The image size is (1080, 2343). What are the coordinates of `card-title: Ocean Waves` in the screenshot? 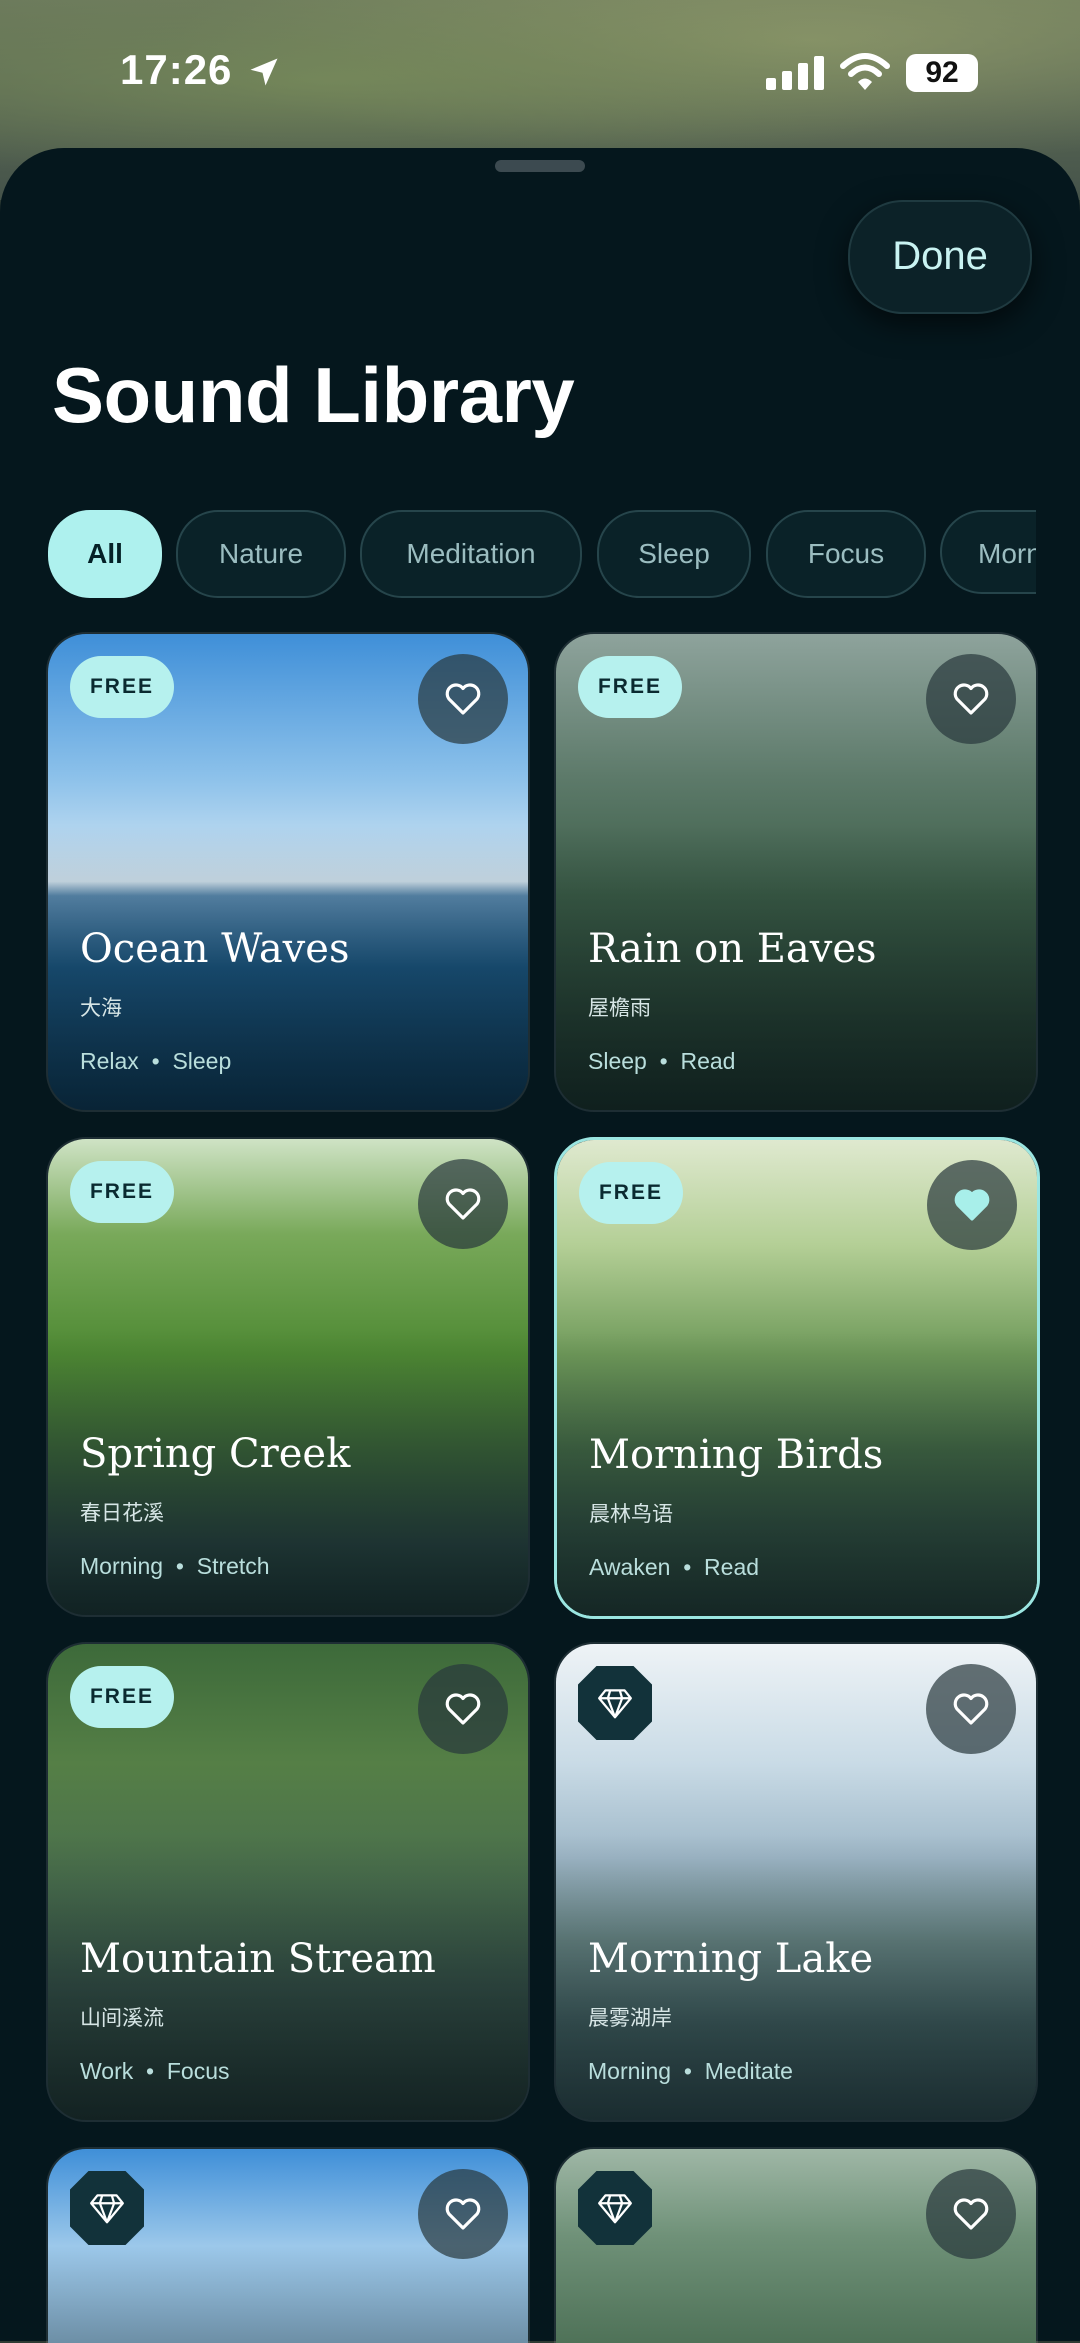 It's located at (215, 949).